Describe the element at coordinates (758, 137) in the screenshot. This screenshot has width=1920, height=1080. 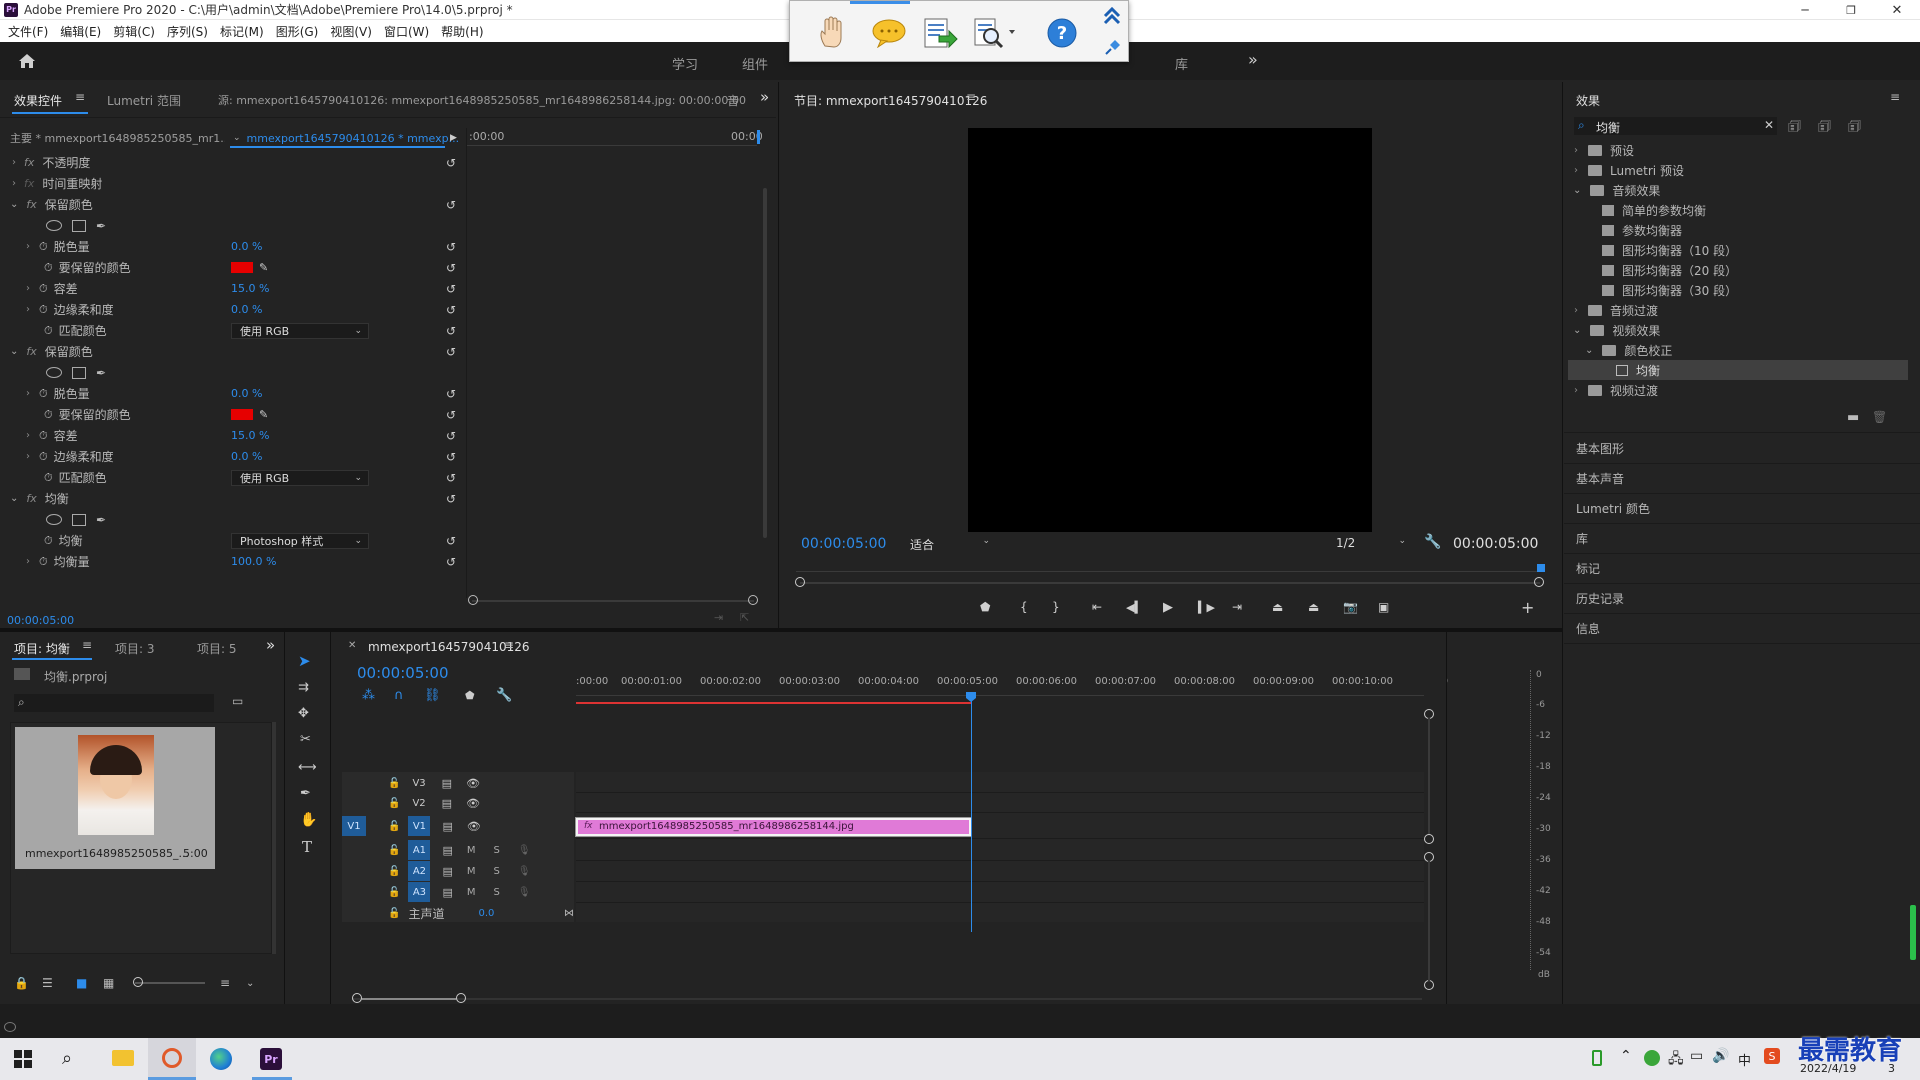
I see `ec-playhead` at that location.